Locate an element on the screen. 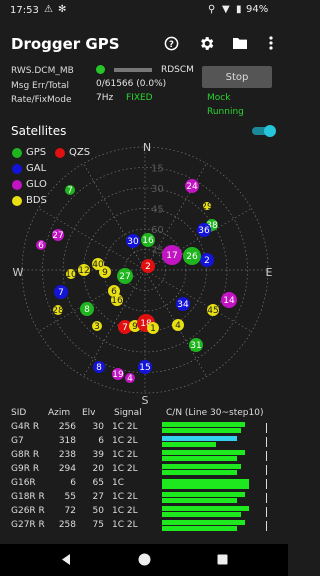 This screenshot has height=576, width=320. satellite-id: 3 is located at coordinates (97, 327).